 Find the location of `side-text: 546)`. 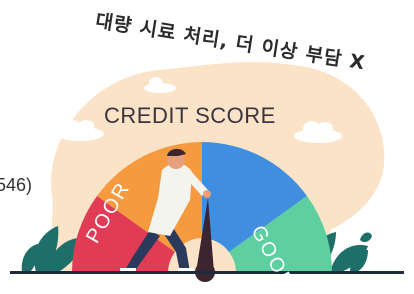

side-text: 546) is located at coordinates (16, 185).